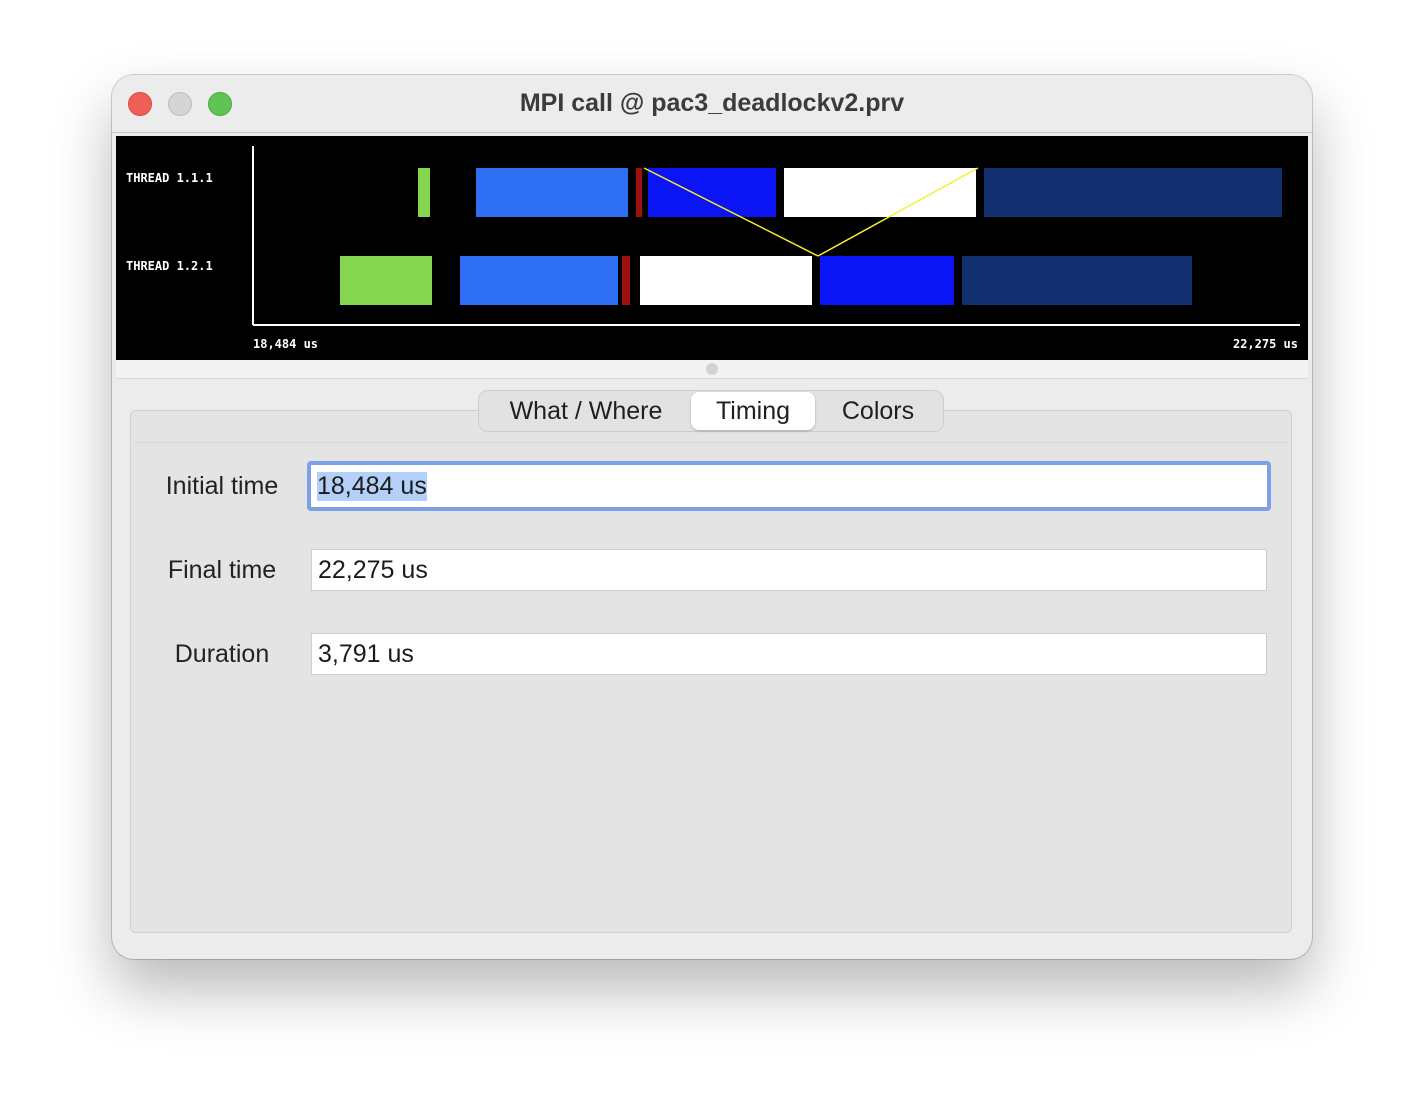 This screenshot has height=1108, width=1424. What do you see at coordinates (285, 344) in the screenshot?
I see `start-time-label: 18,484 us` at bounding box center [285, 344].